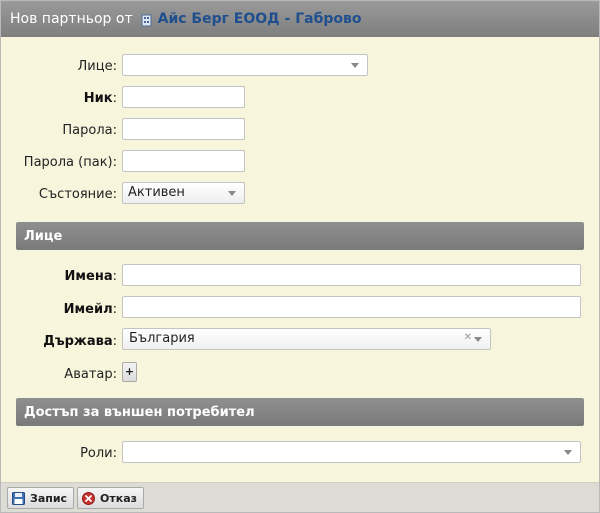 This screenshot has width=600, height=513. What do you see at coordinates (70, 162) in the screenshot?
I see `password-again-label: Парола (пак):` at bounding box center [70, 162].